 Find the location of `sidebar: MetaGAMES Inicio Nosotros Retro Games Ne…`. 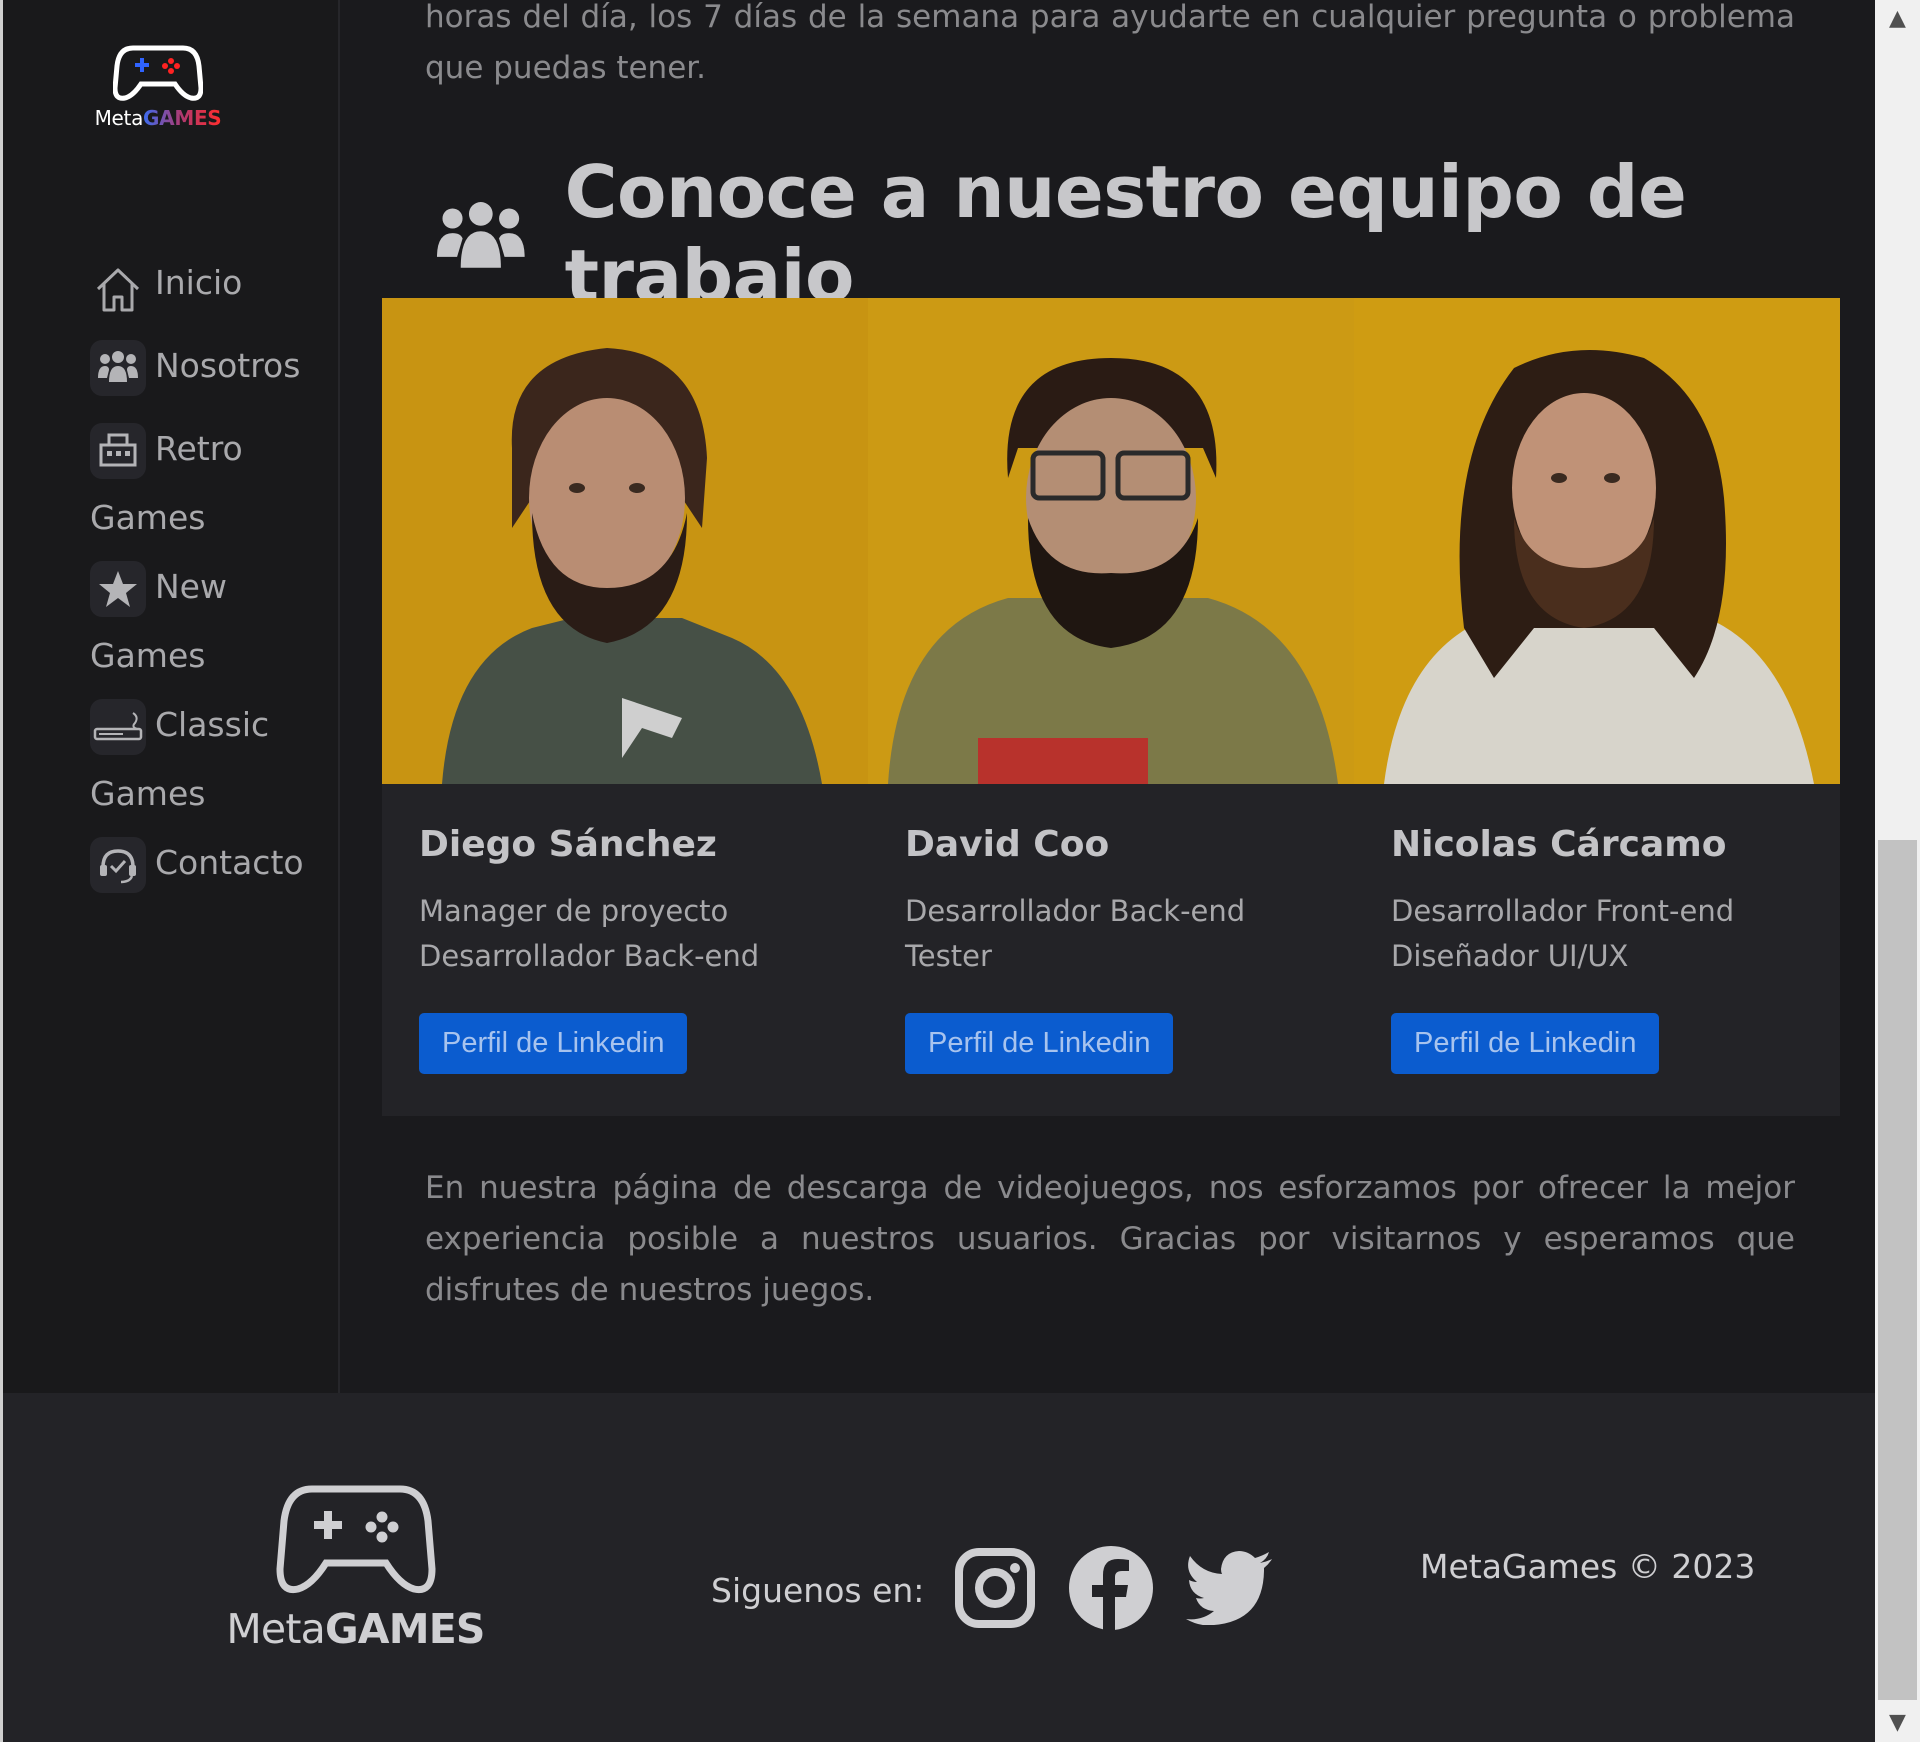

sidebar: MetaGAMES Inicio Nosotros Retro Games Ne… is located at coordinates (171, 696).